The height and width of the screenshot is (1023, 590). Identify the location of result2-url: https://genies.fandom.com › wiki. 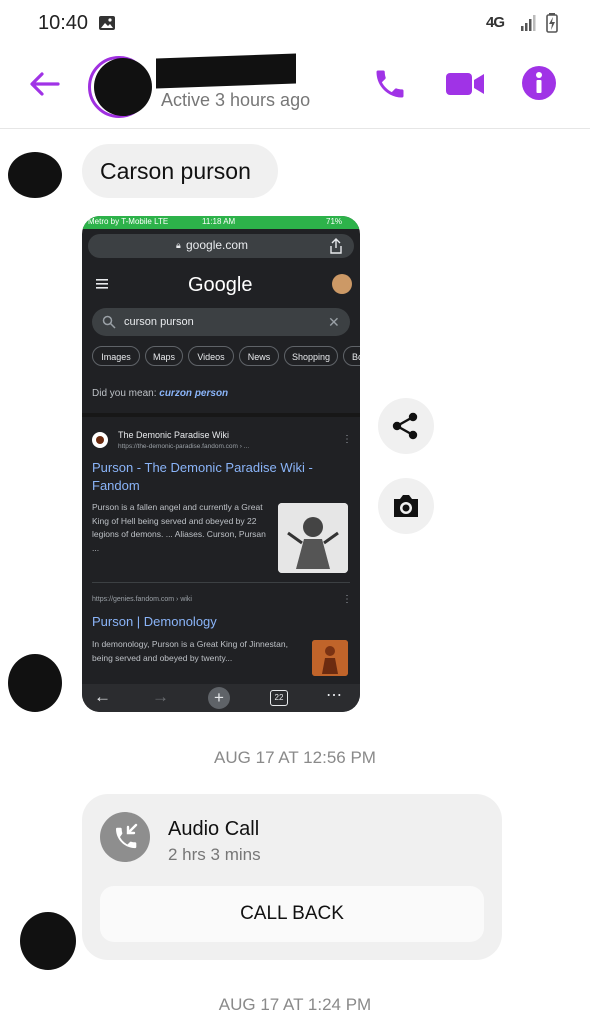
(142, 599).